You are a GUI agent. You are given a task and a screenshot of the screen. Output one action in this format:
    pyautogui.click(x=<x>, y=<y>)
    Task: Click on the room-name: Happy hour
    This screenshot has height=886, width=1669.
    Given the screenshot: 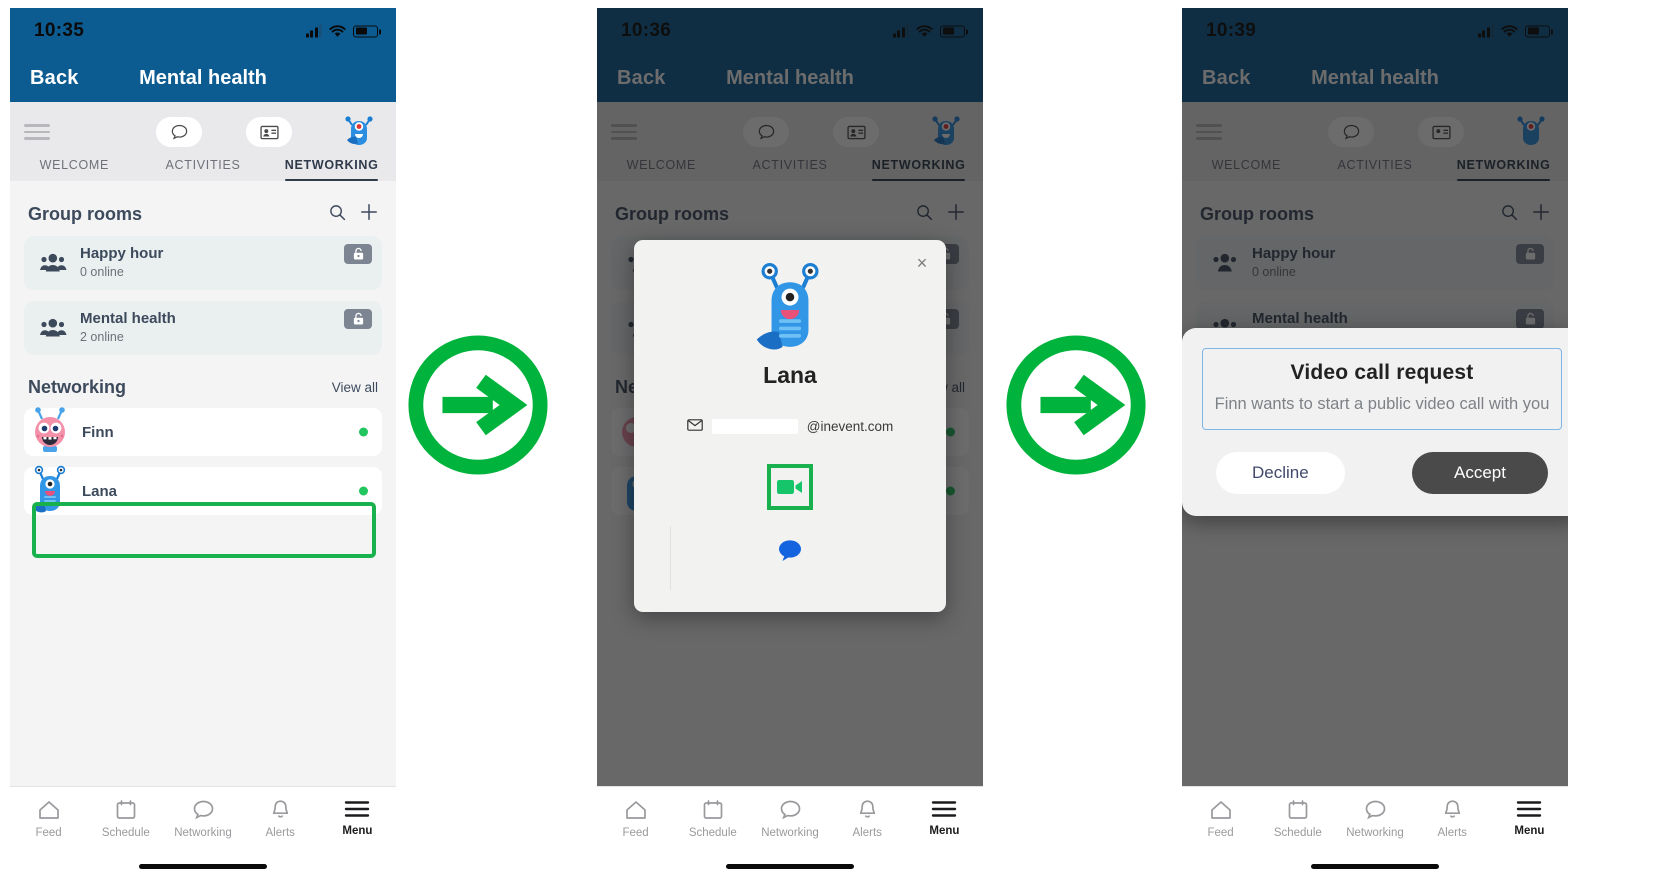 What is the action you would take?
    pyautogui.click(x=122, y=253)
    